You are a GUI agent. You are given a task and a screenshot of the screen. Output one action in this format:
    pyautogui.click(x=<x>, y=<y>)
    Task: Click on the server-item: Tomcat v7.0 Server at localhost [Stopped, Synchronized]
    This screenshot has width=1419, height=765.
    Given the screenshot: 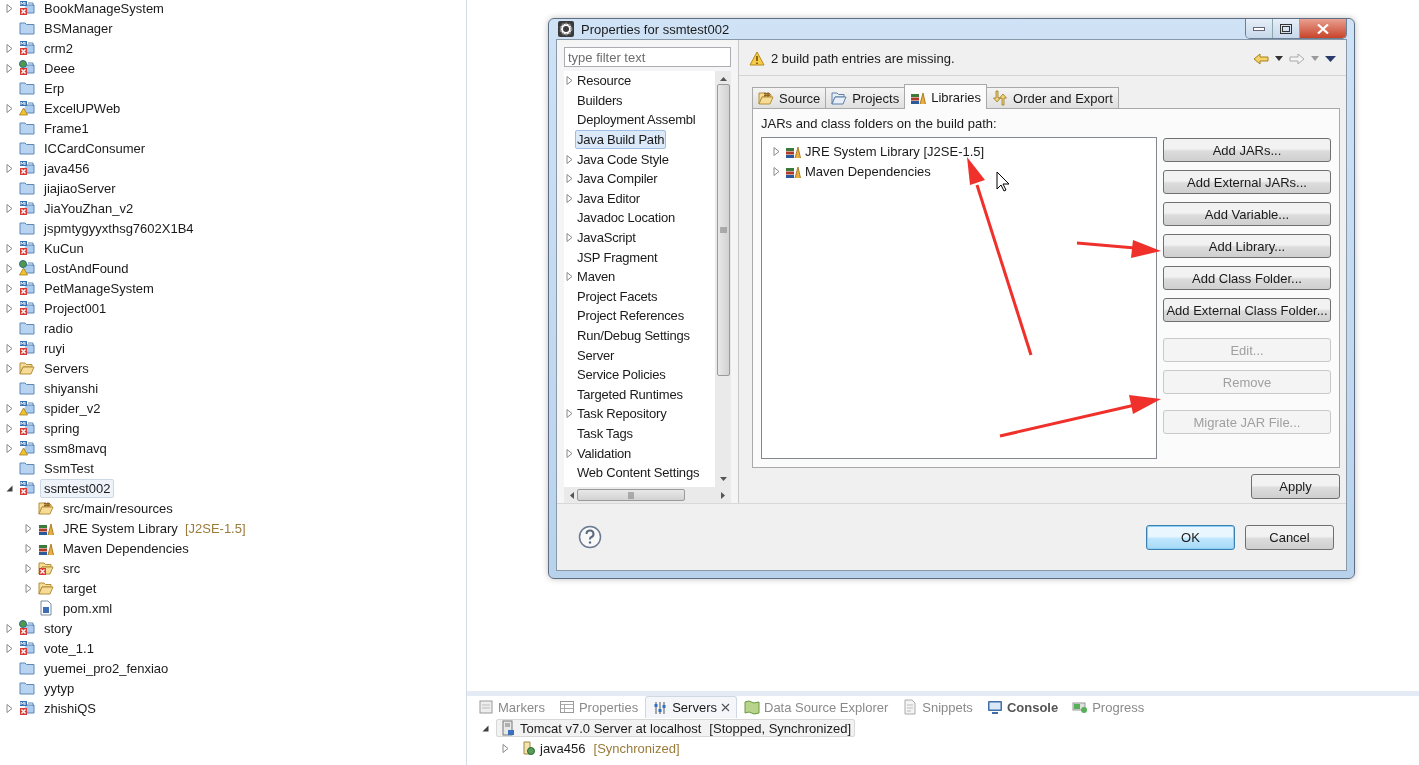 What is the action you would take?
    pyautogui.click(x=675, y=728)
    